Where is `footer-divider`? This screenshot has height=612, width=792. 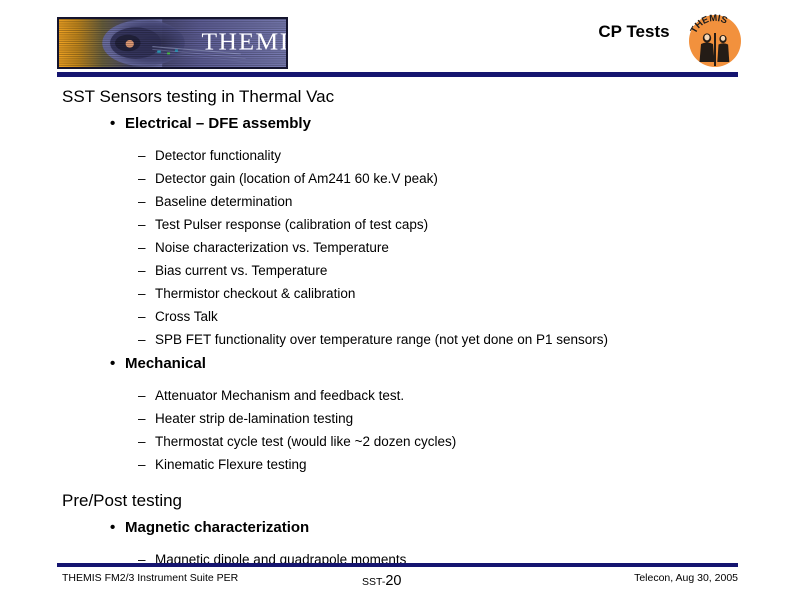
footer-divider is located at coordinates (397, 565).